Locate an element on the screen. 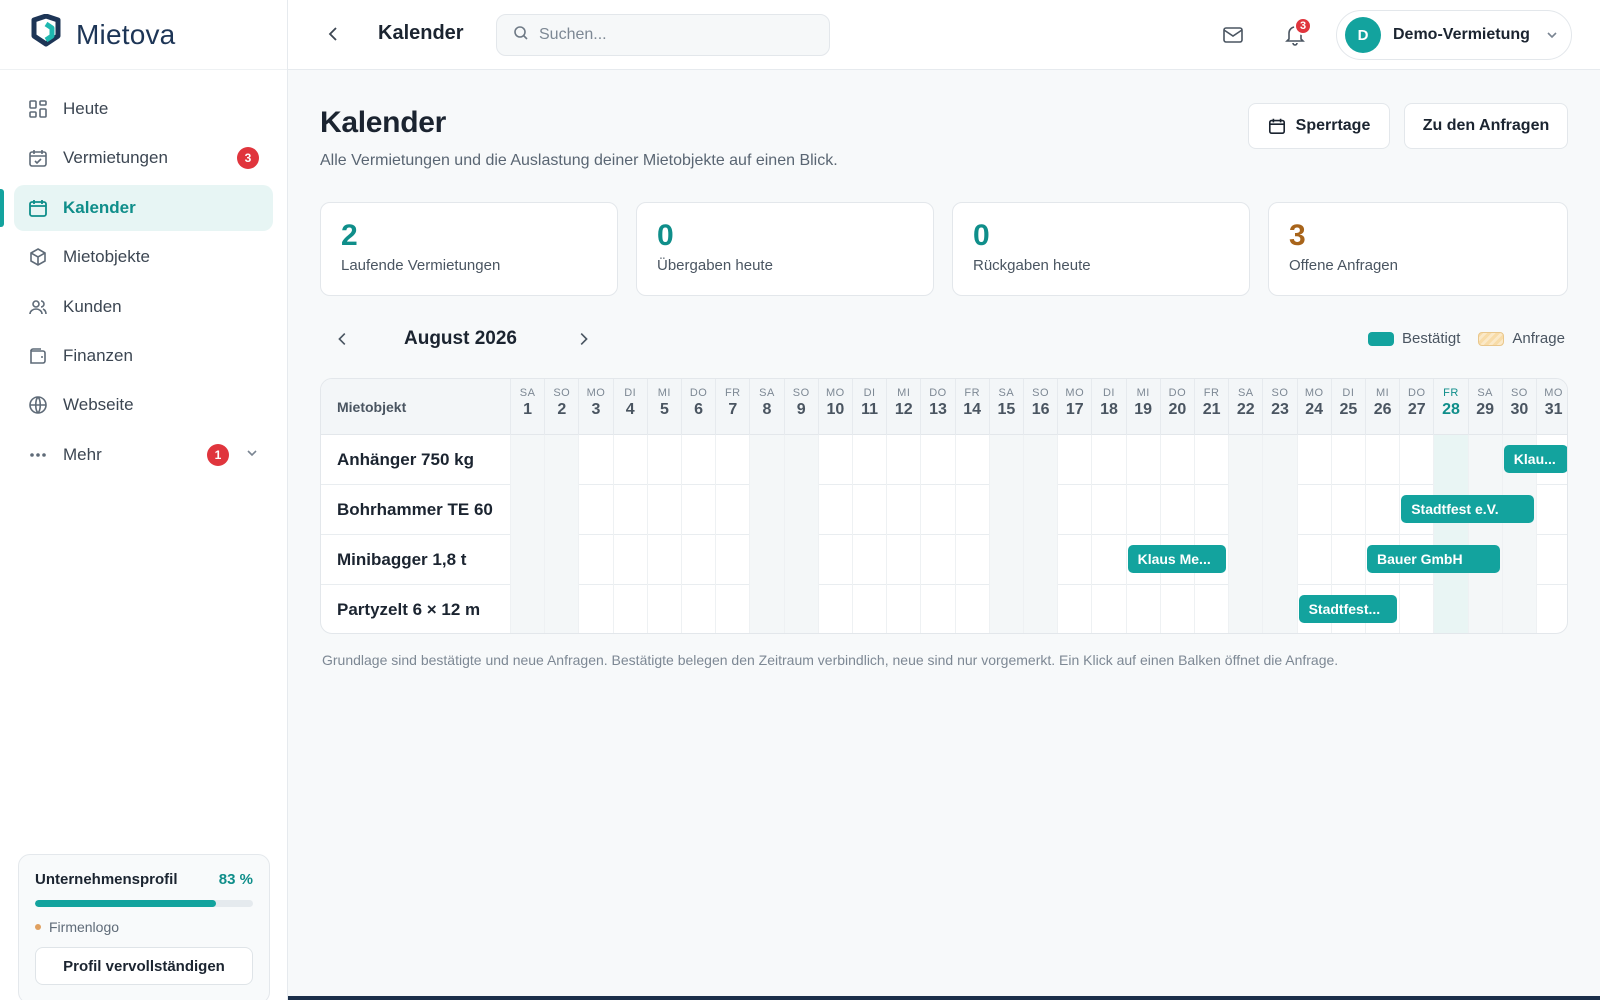 This screenshot has height=1000, width=1600. sidebar-item-vermietungen: Vermietungen 3 is located at coordinates (143, 158).